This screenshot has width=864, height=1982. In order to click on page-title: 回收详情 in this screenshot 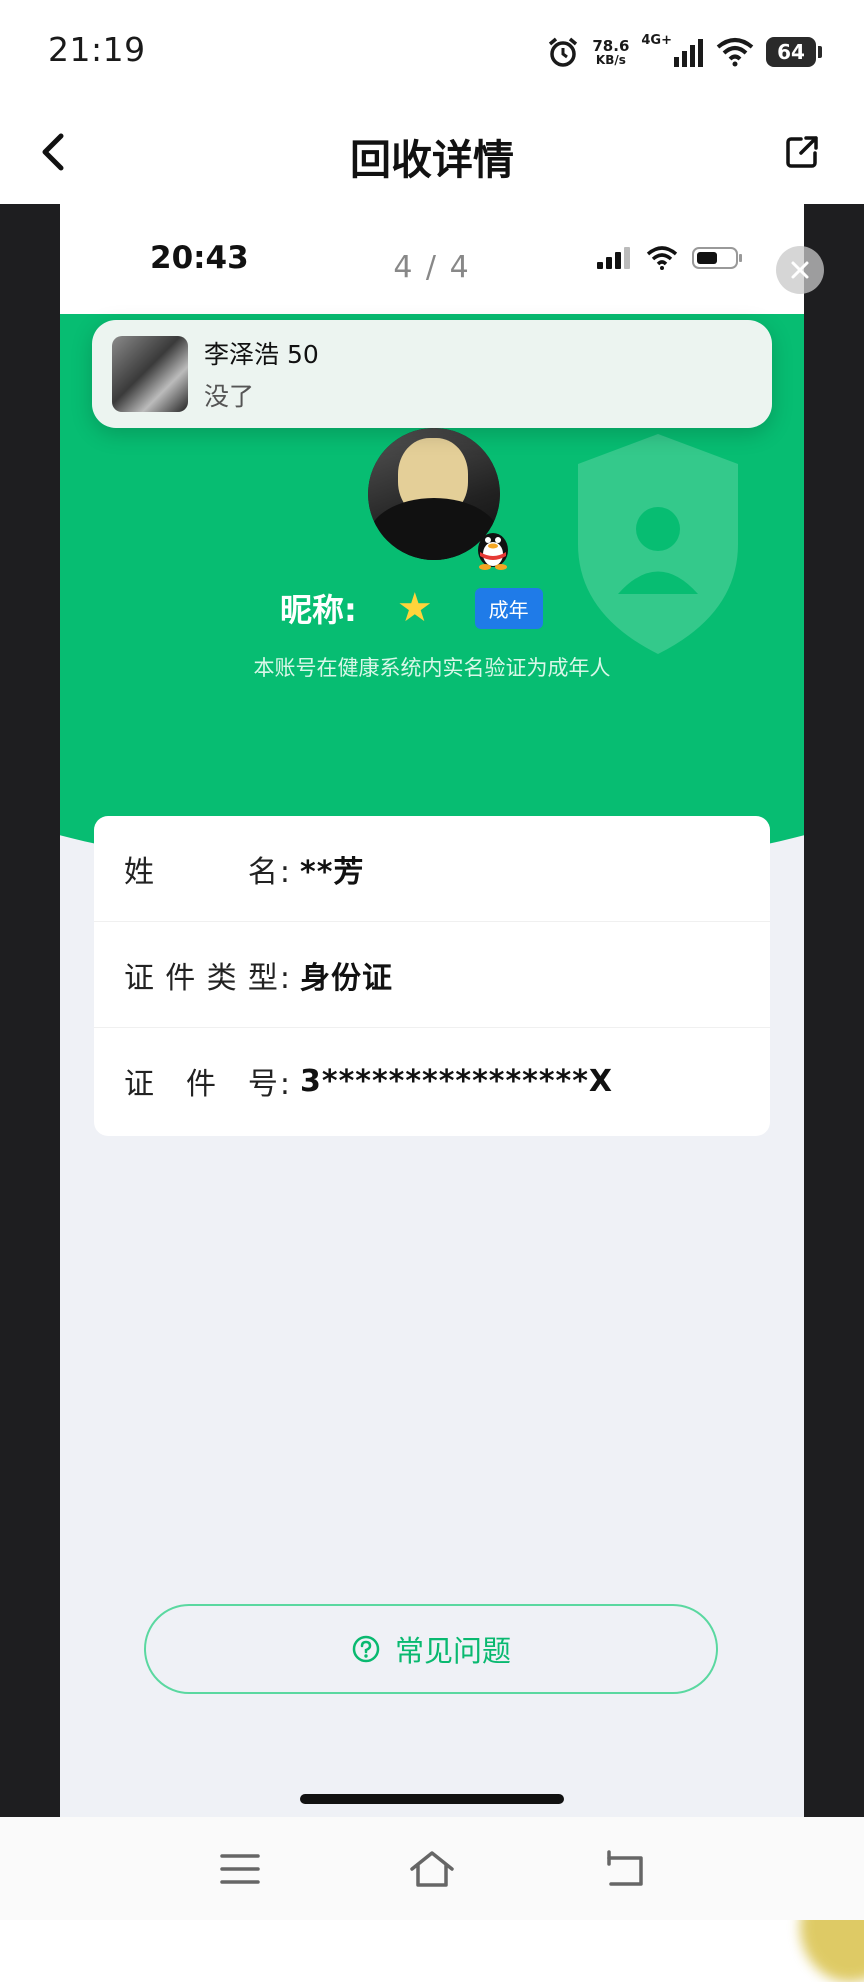, I will do `click(432, 160)`.